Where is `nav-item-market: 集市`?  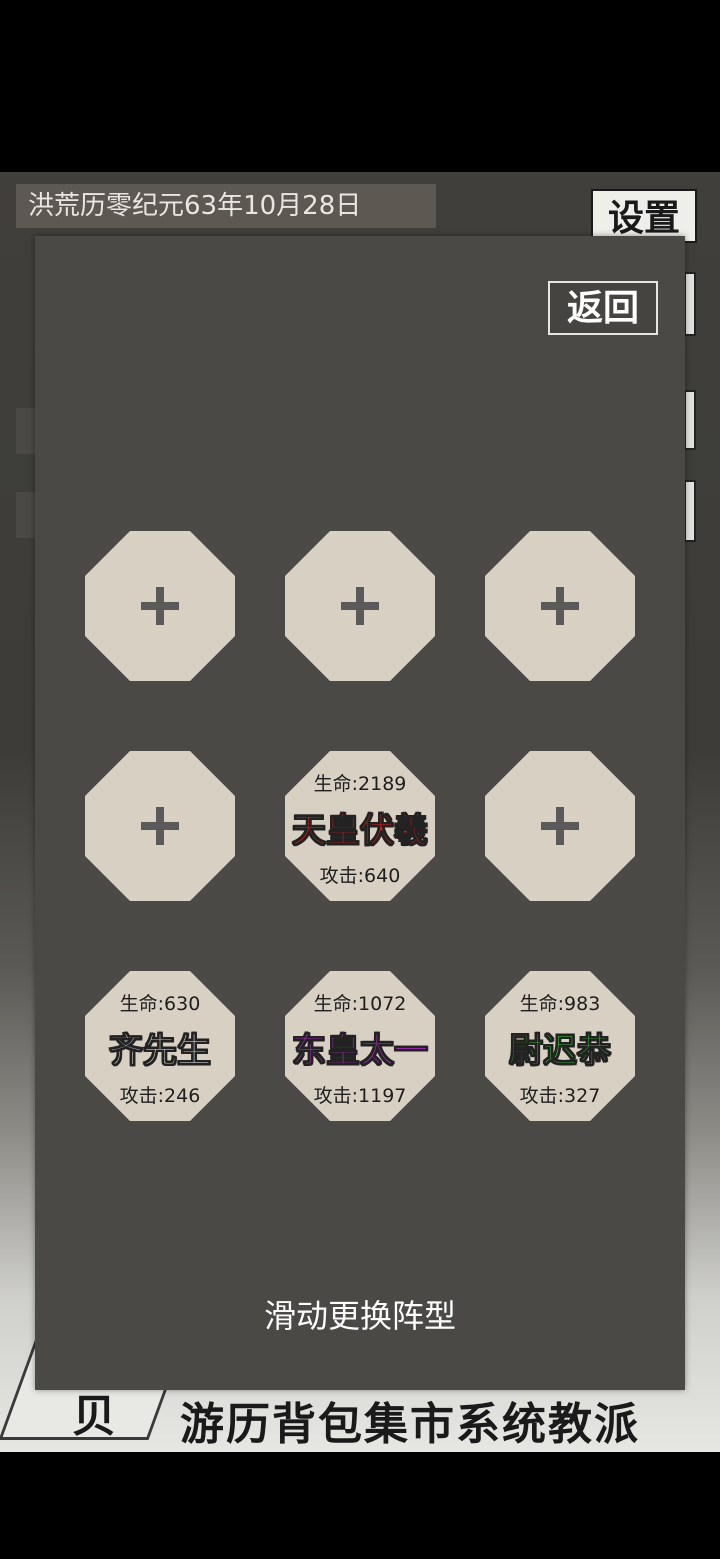 nav-item-market: 集市 is located at coordinates (410, 1424).